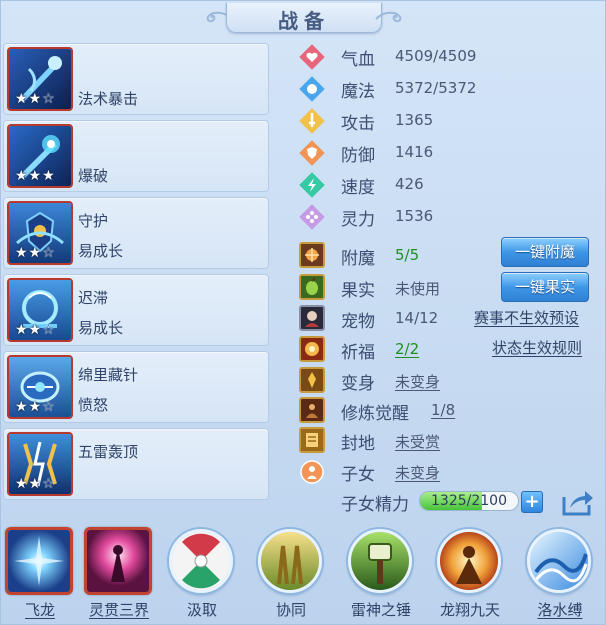 Image resolution: width=606 pixels, height=625 pixels. Describe the element at coordinates (118, 610) in the screenshot. I see `special-skill-name: 灵贯三界` at that location.